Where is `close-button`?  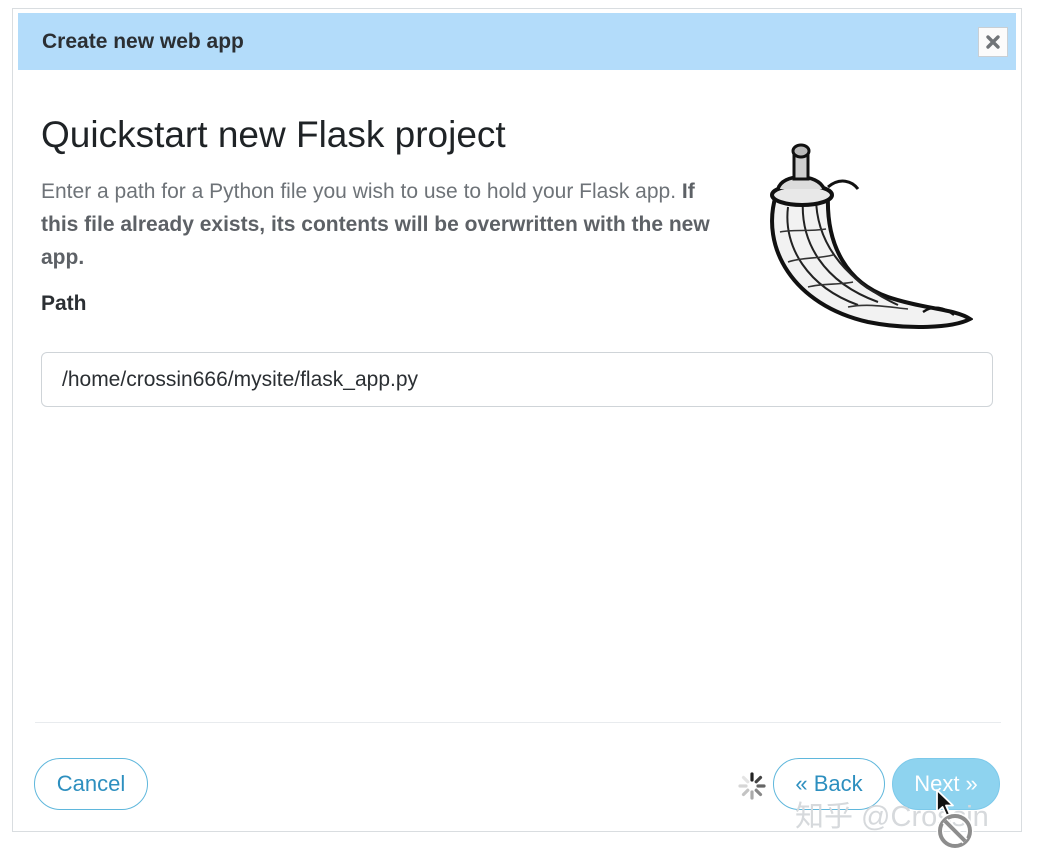
close-button is located at coordinates (993, 42).